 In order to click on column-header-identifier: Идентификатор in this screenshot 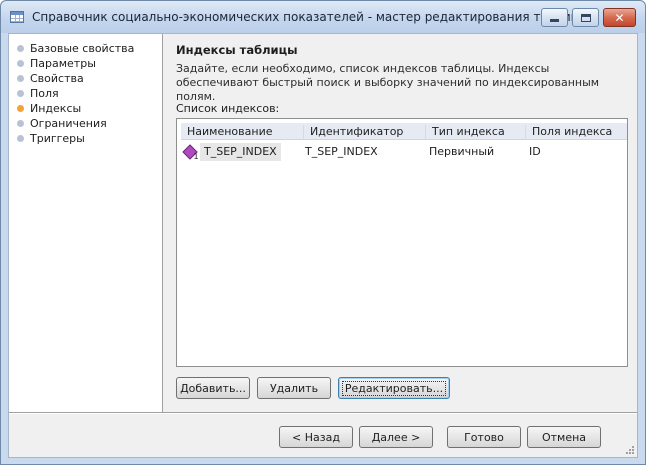, I will do `click(364, 132)`.